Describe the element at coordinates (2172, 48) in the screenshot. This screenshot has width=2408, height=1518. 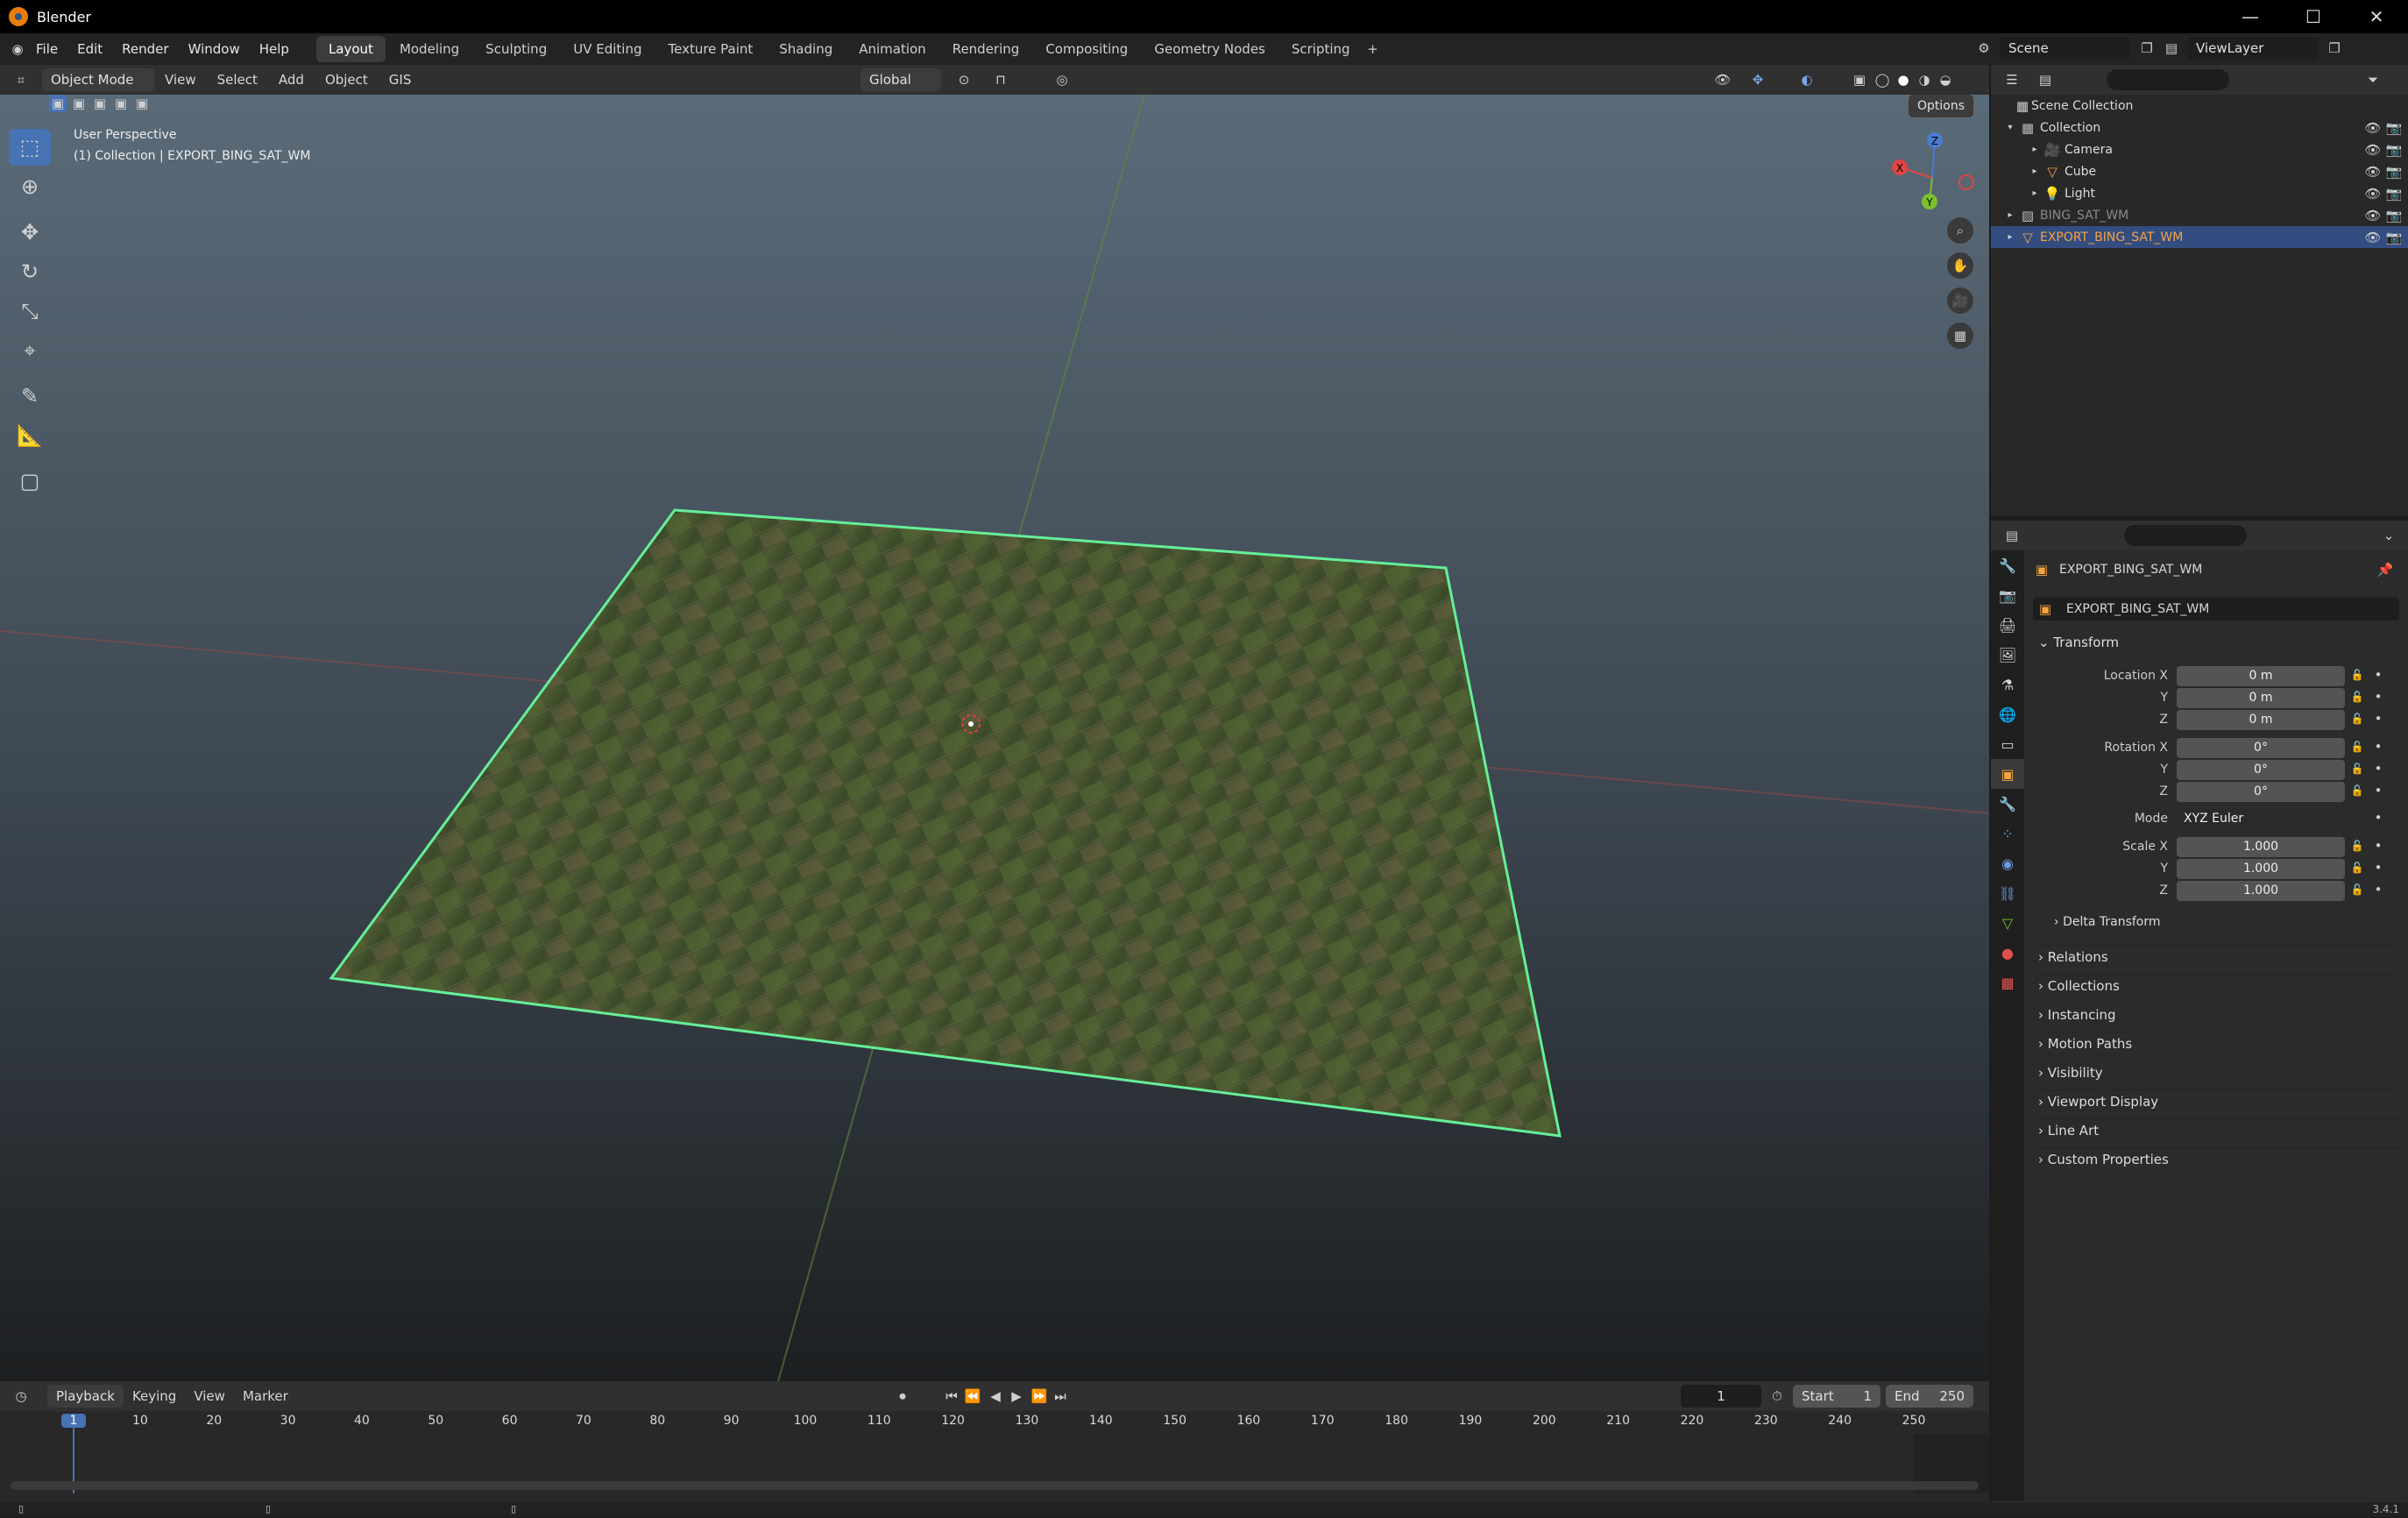
I see `view-layer-icon: ▤` at that location.